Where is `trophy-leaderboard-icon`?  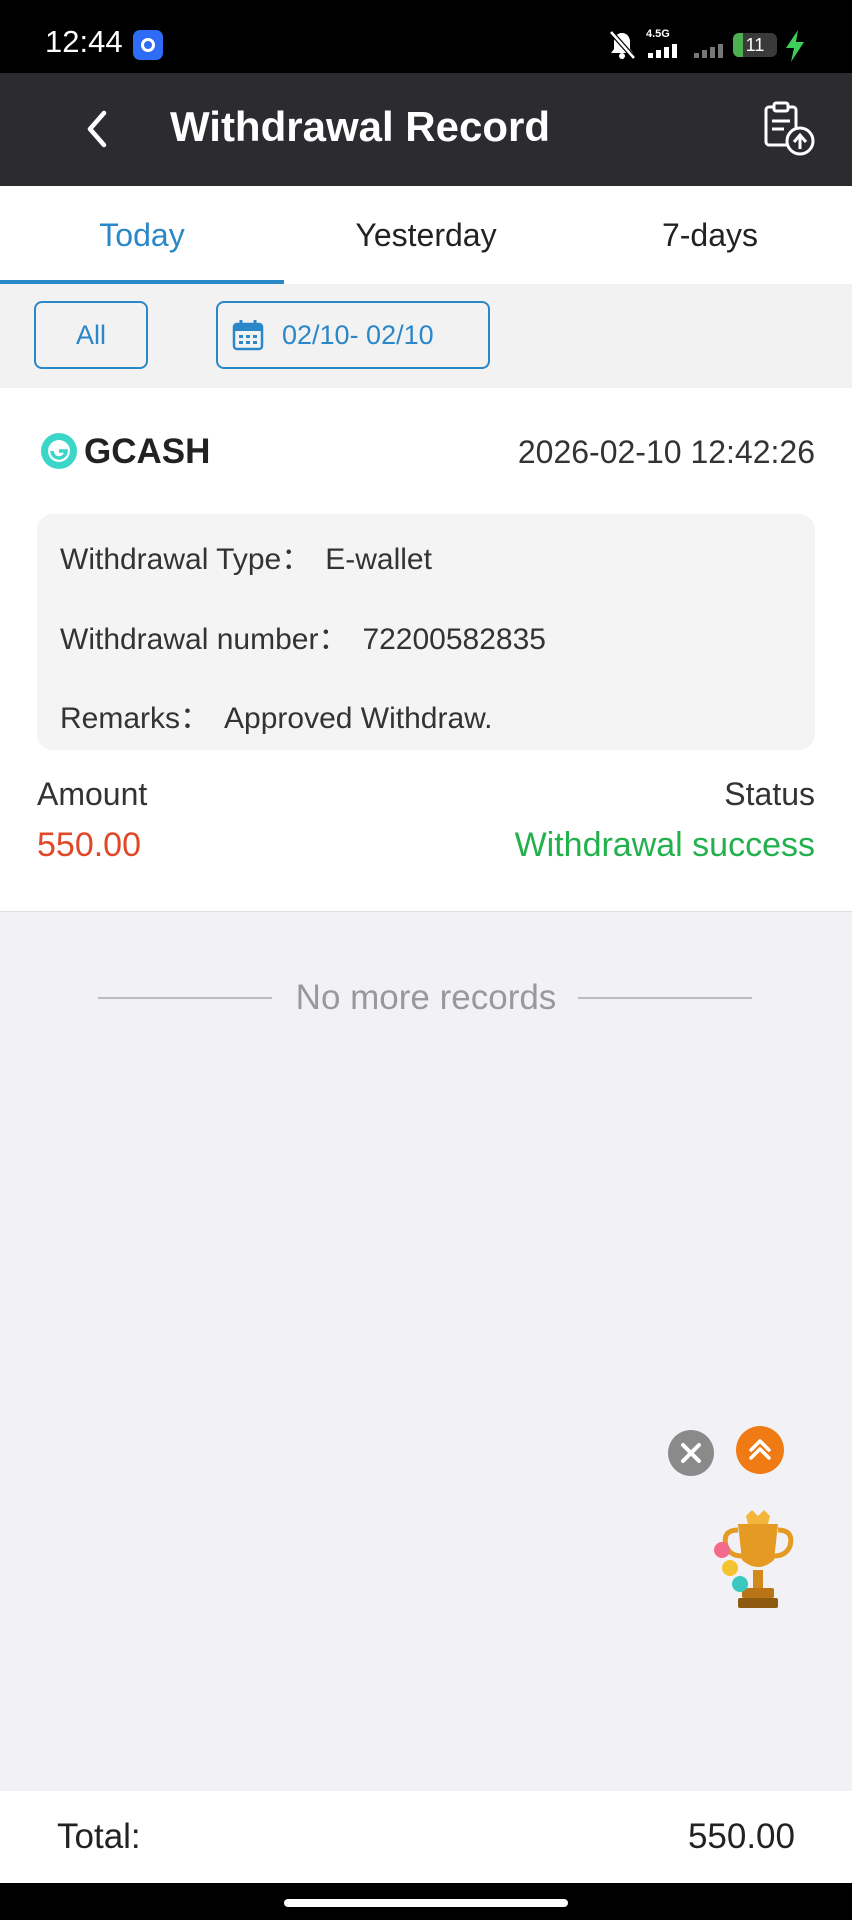 trophy-leaderboard-icon is located at coordinates (758, 1561).